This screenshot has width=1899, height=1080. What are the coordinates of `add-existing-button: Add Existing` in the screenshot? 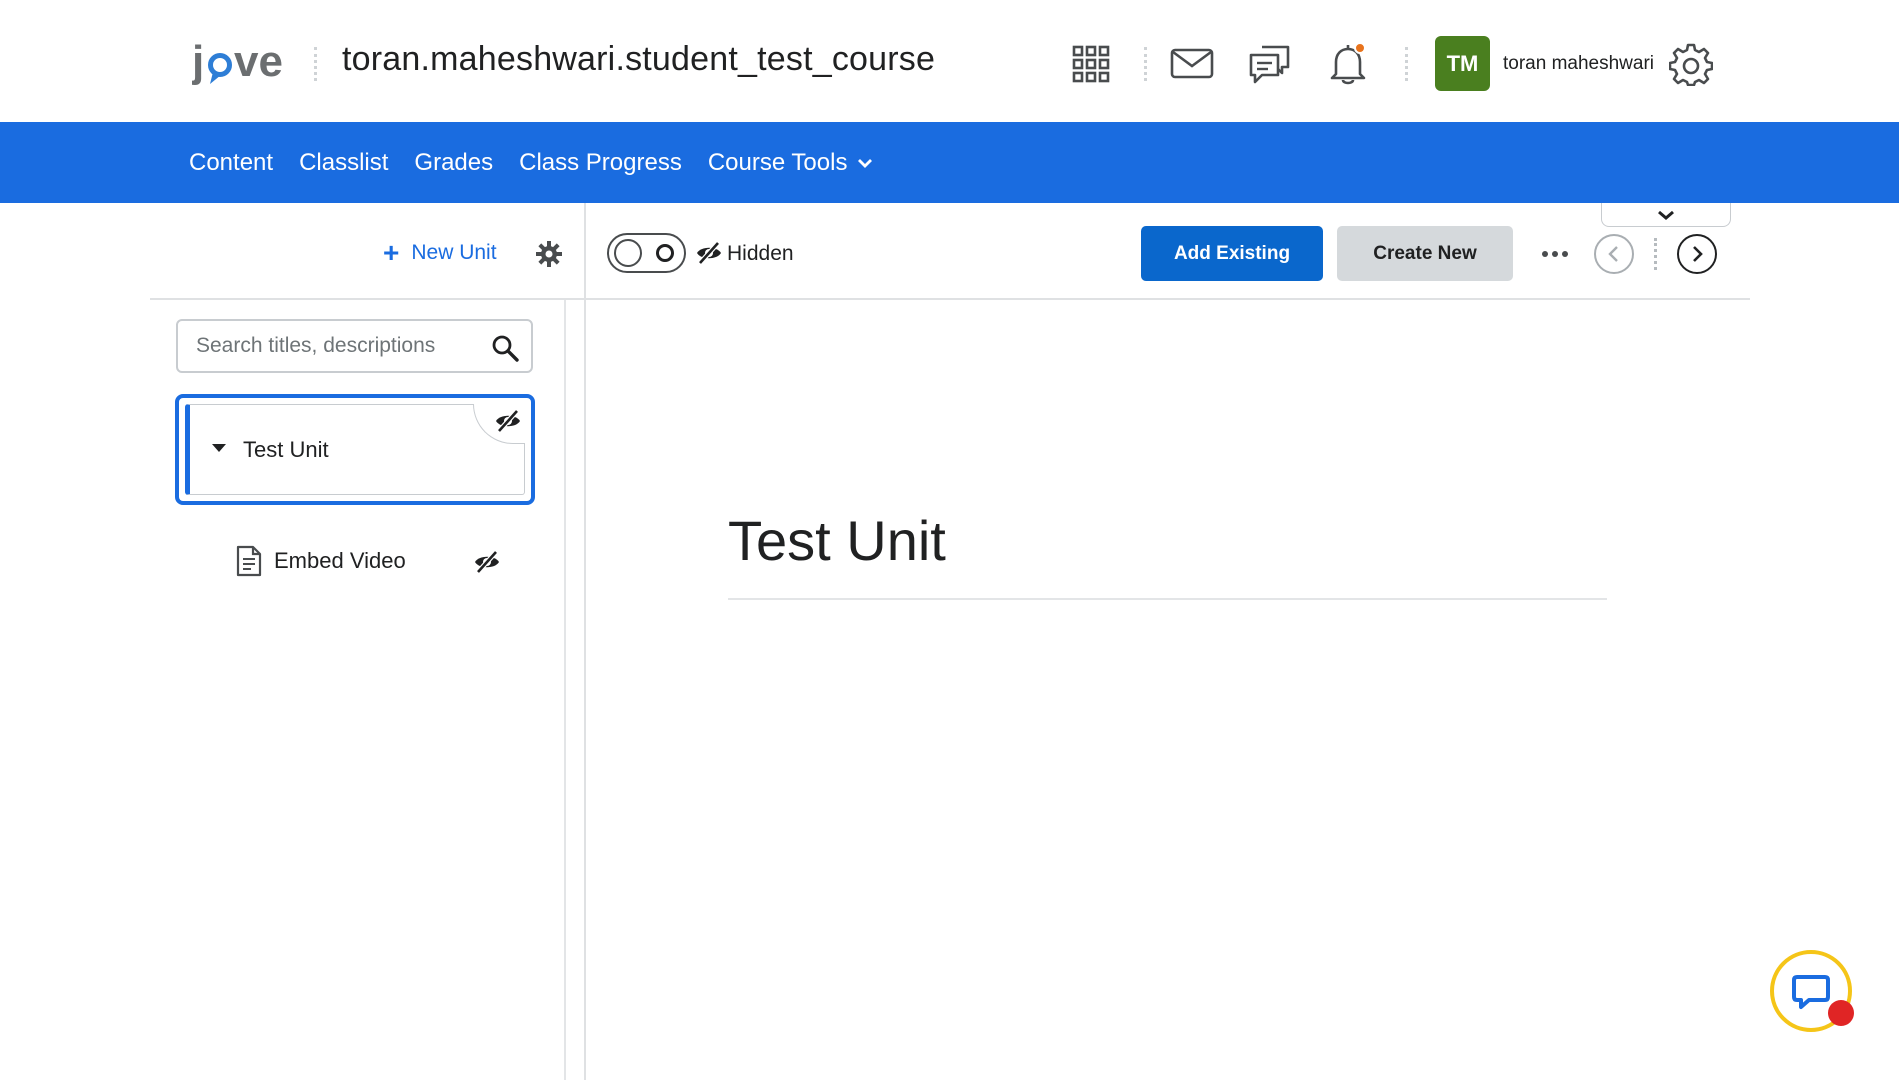 It's located at (1232, 253).